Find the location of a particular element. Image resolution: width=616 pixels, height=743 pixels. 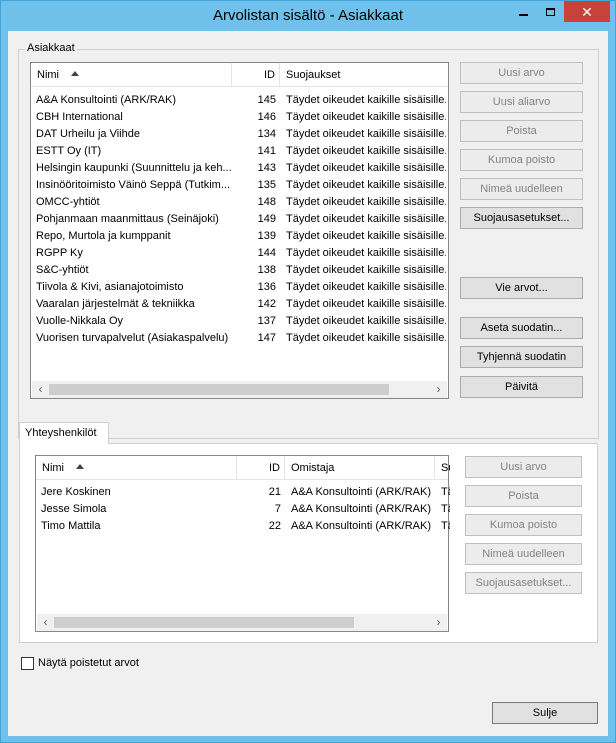

sort-ascending-icon is located at coordinates (80, 466).